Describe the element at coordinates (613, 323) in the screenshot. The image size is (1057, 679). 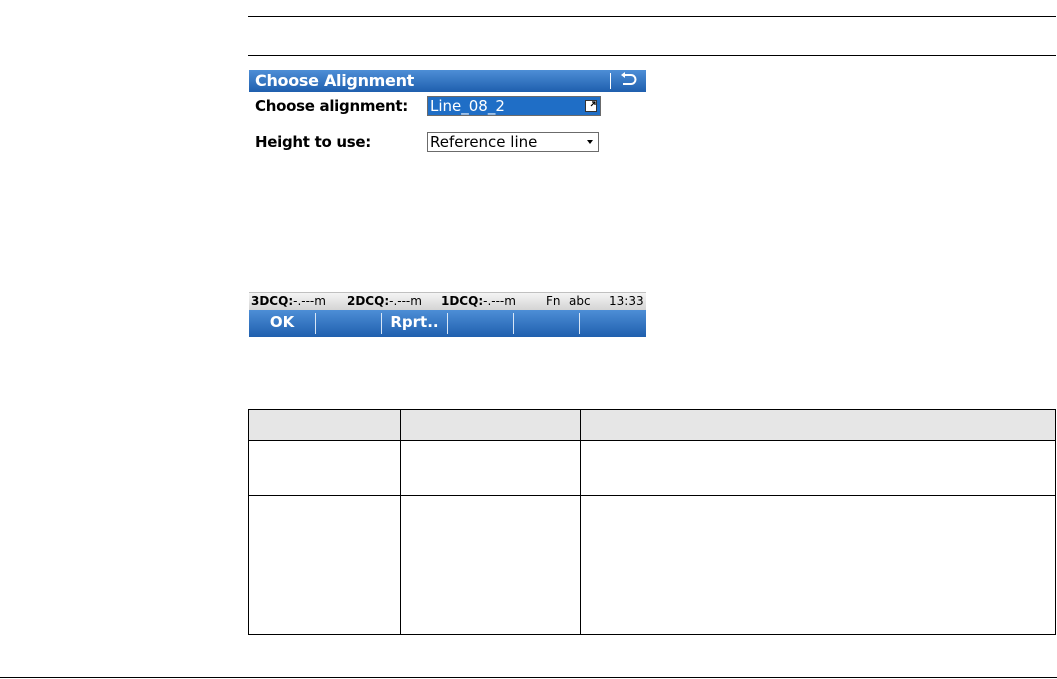
I see `softkey-f6` at that location.